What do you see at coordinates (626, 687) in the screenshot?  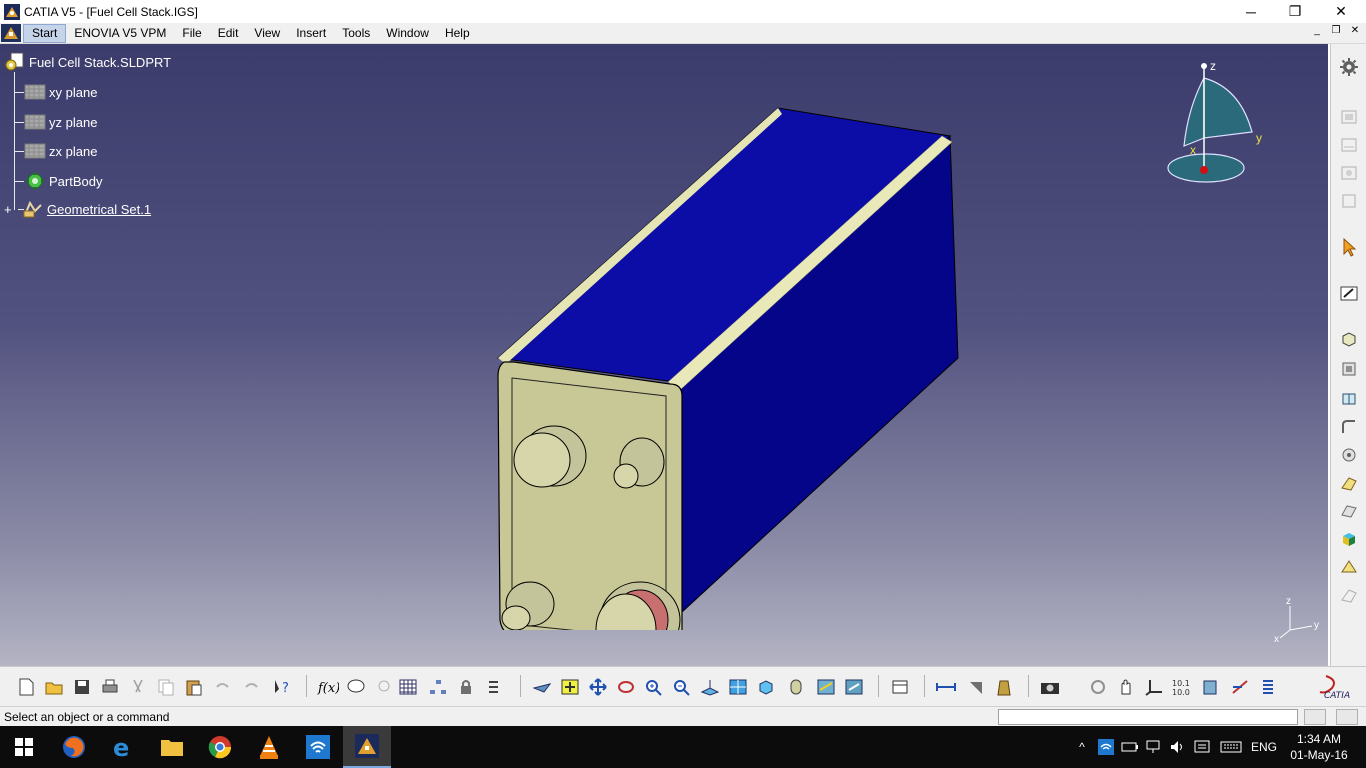 I see `rotate-icon` at bounding box center [626, 687].